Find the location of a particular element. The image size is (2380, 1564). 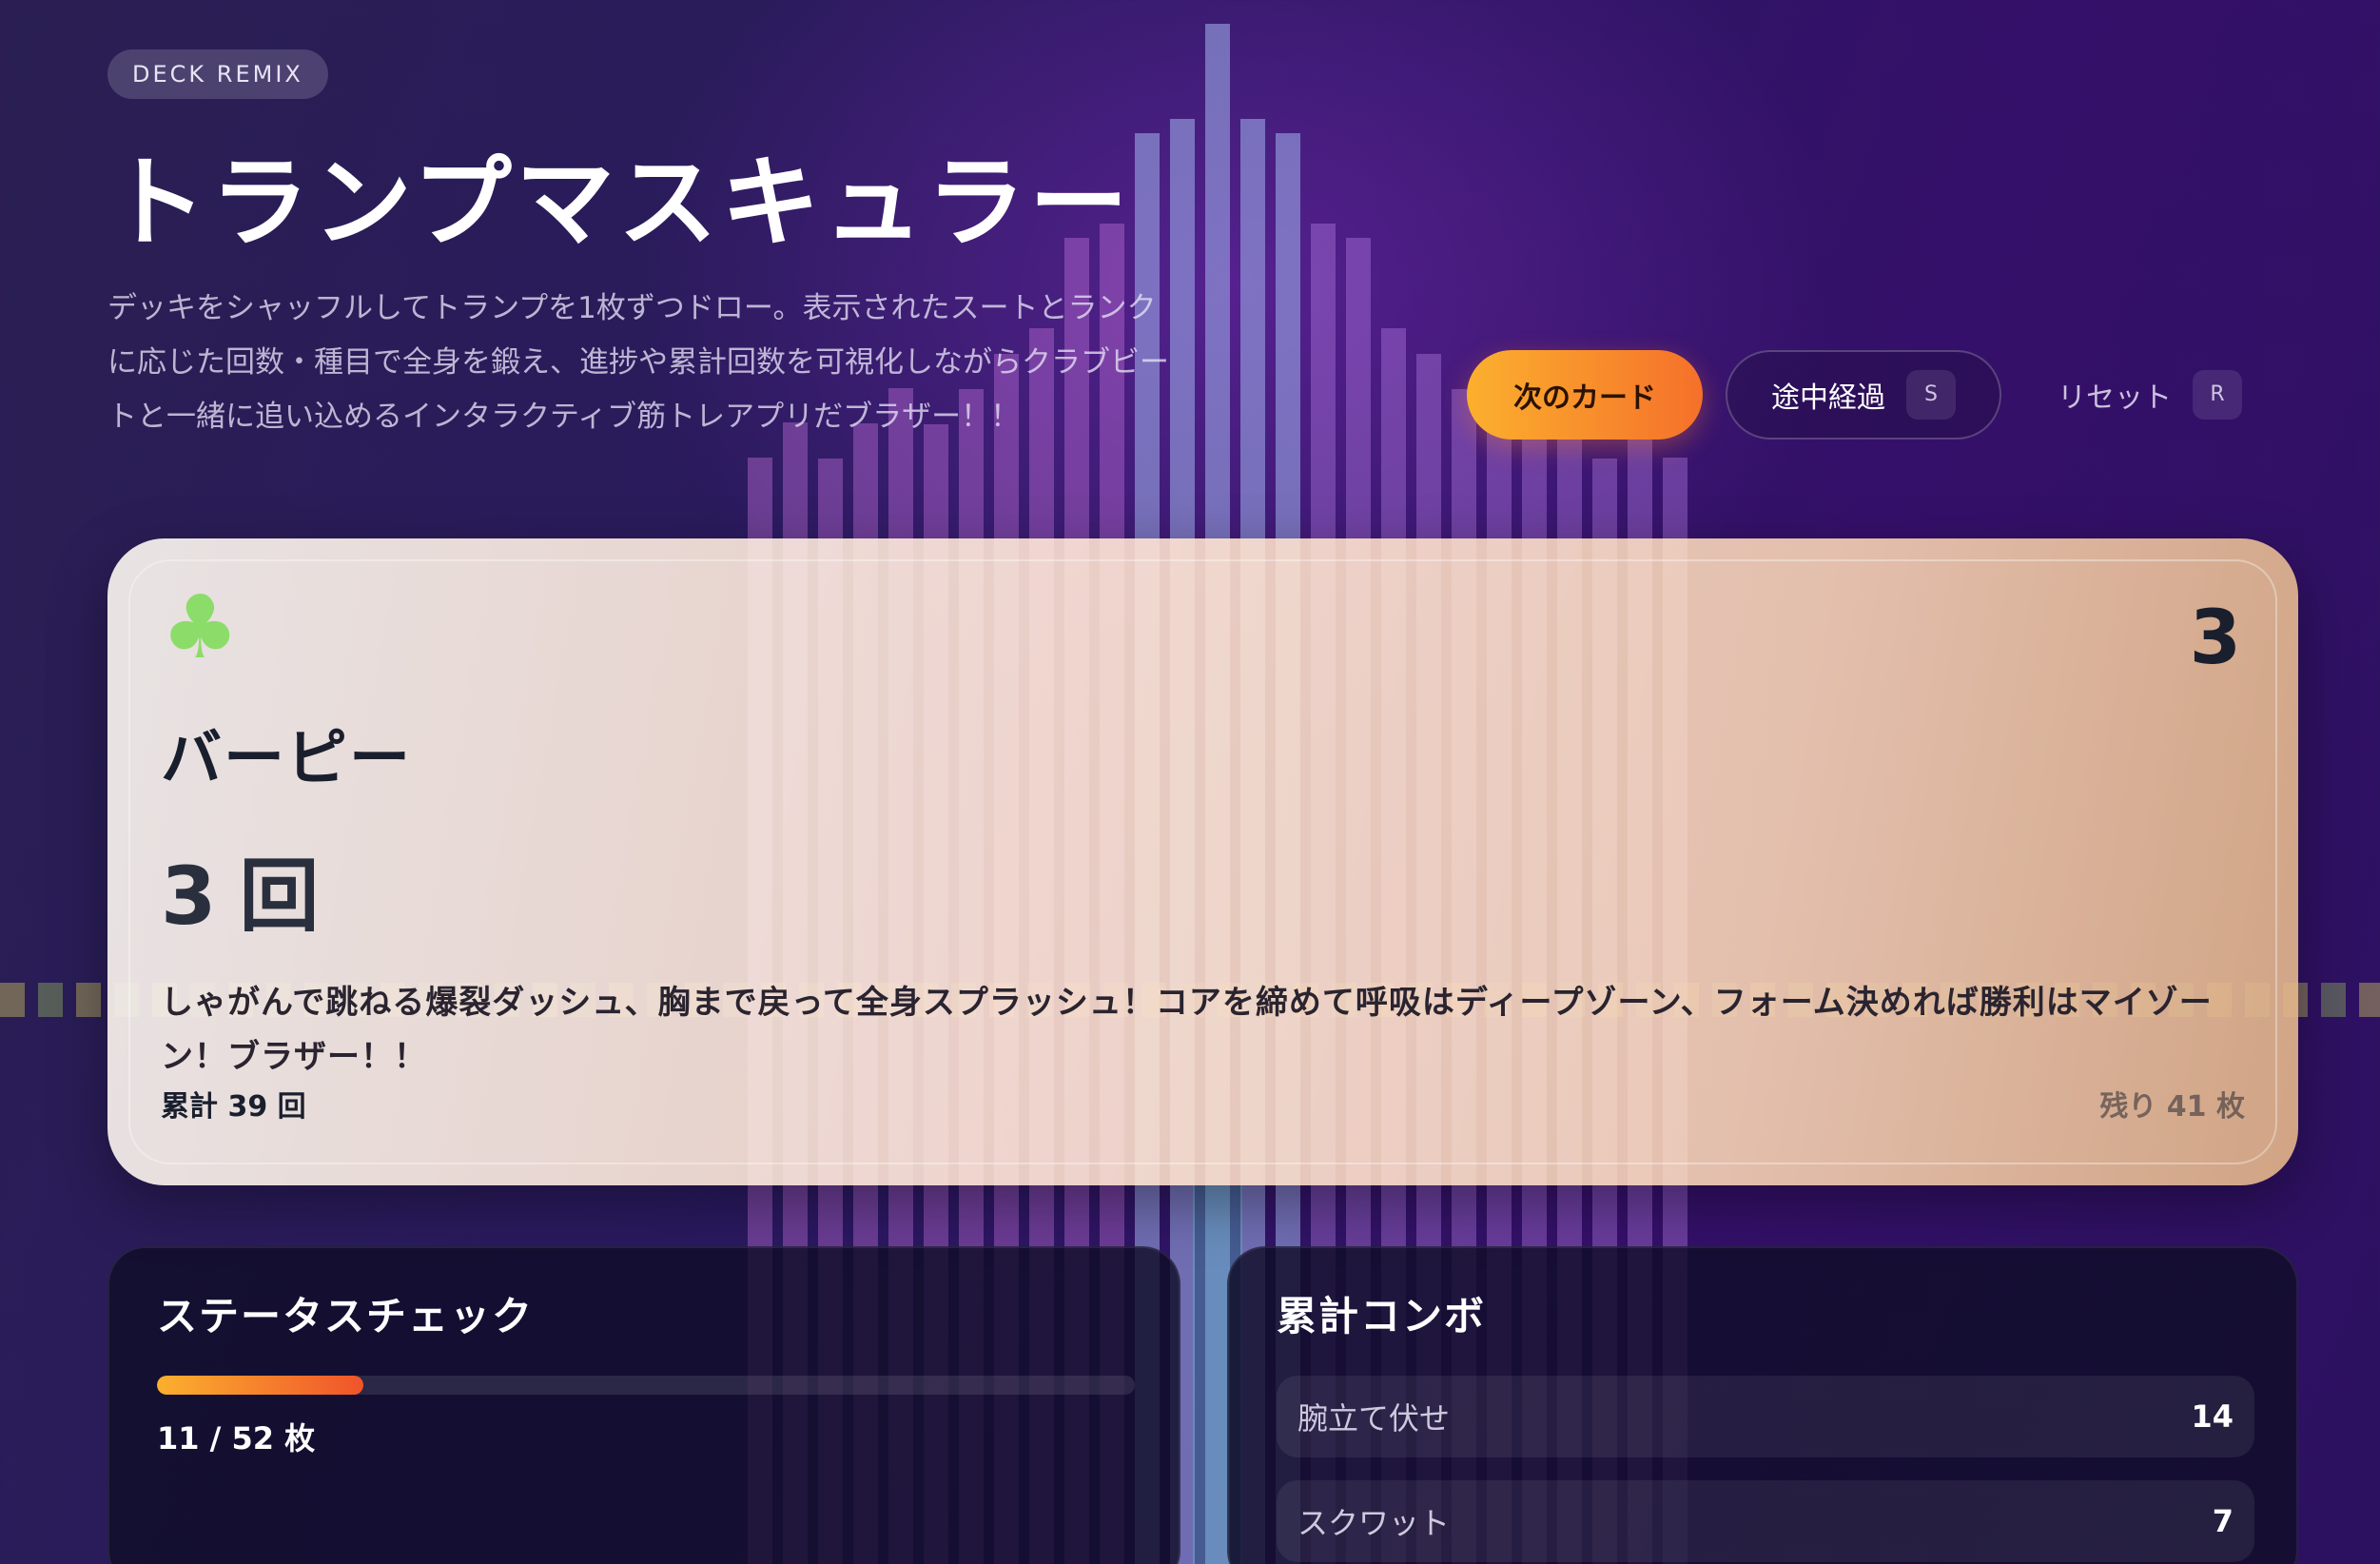

combo-title: 累計コンボ is located at coordinates (1382, 1316).